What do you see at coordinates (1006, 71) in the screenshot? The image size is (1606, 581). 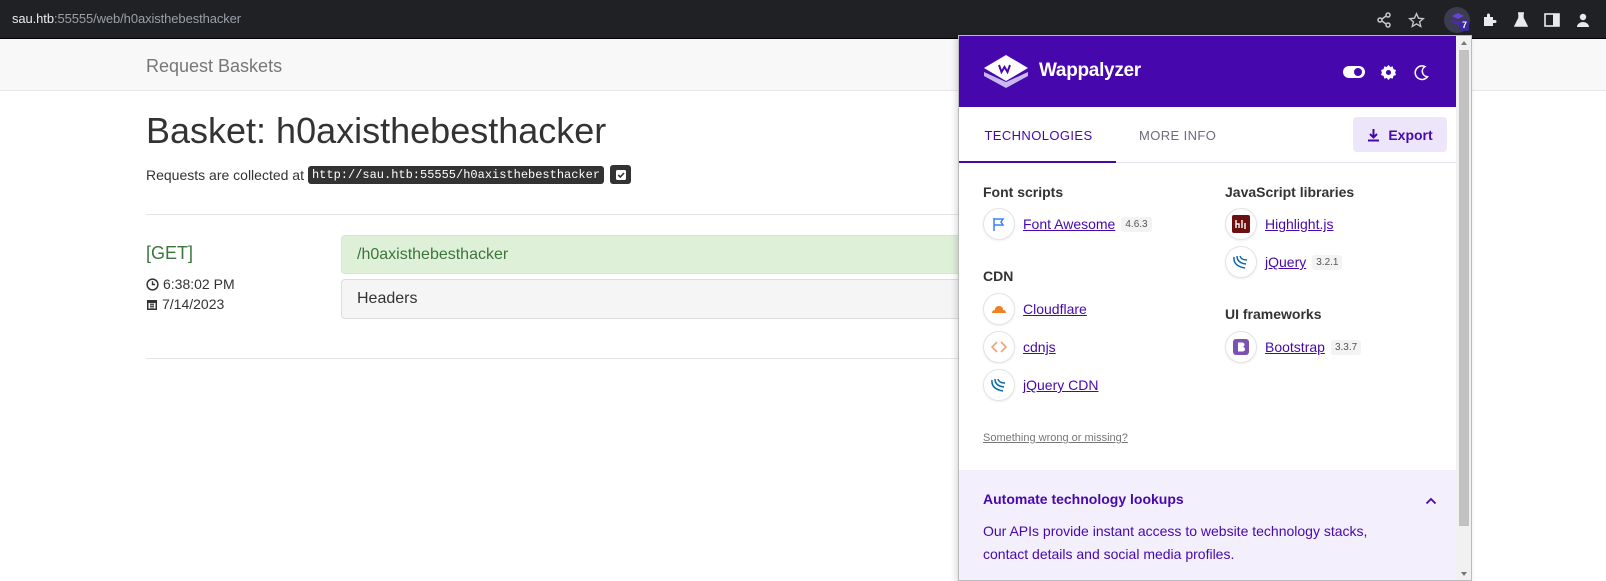 I see `wappalyzer-logo-icon` at bounding box center [1006, 71].